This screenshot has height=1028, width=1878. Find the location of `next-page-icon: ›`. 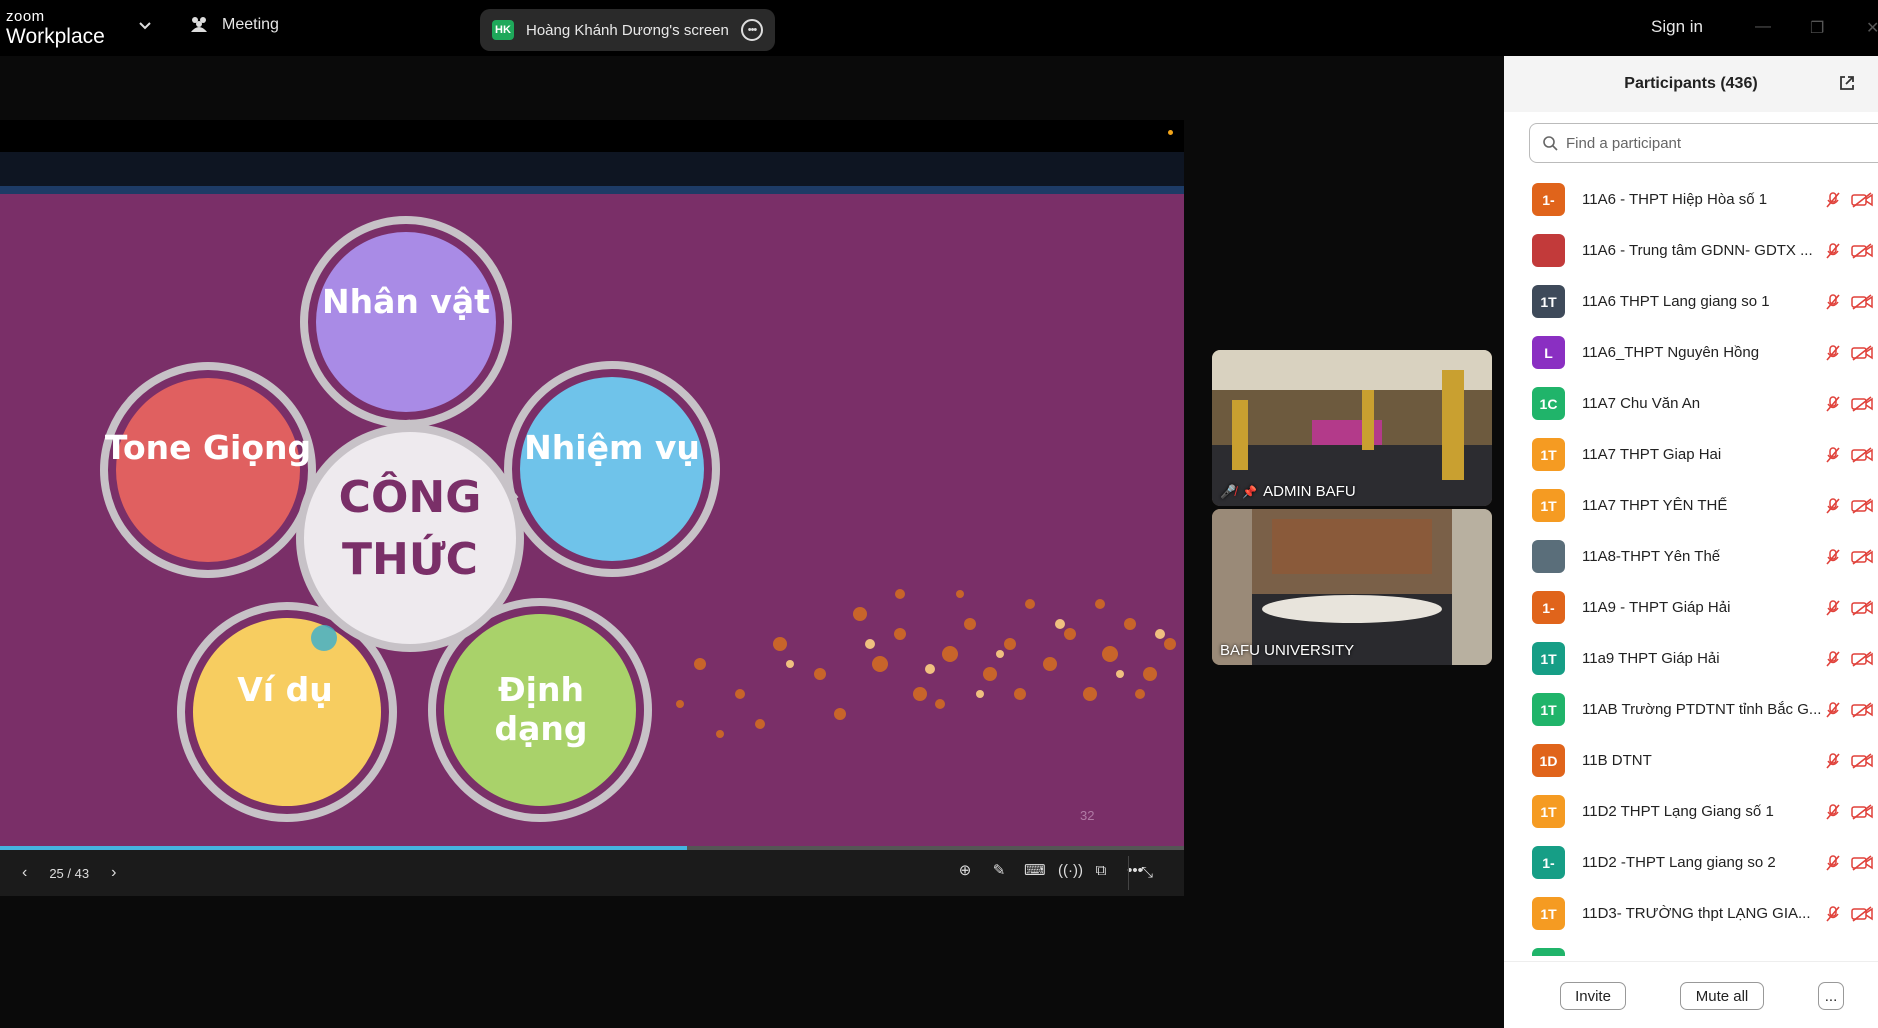

next-page-icon: › is located at coordinates (113, 873).